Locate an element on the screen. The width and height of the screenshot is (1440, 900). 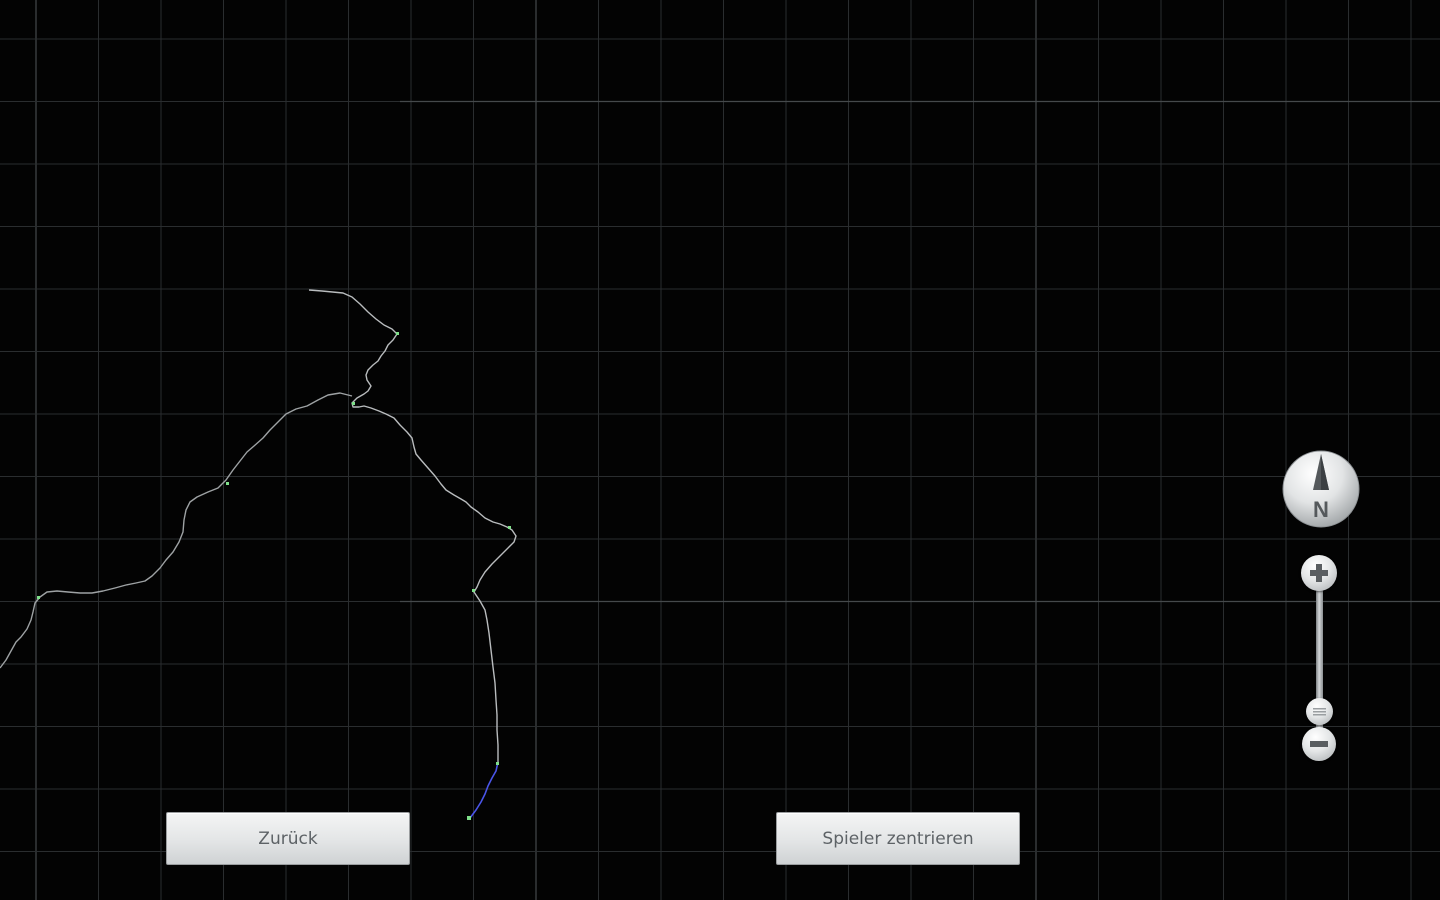
track-end-marker is located at coordinates (469, 818).